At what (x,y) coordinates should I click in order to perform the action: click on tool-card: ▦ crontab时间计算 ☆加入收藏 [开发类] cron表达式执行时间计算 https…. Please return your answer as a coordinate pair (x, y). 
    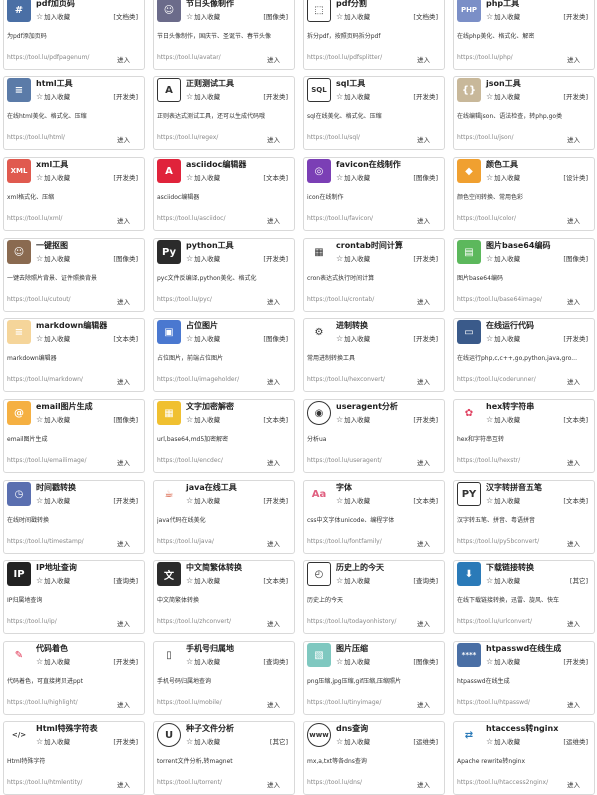
    Looking at the image, I should click on (374, 275).